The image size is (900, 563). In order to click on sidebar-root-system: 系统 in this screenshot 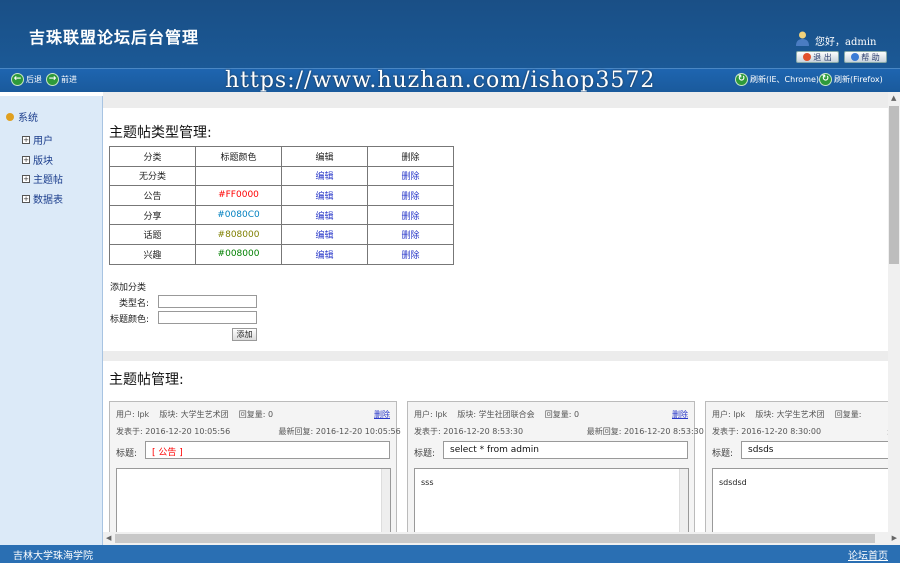, I will do `click(22, 116)`.